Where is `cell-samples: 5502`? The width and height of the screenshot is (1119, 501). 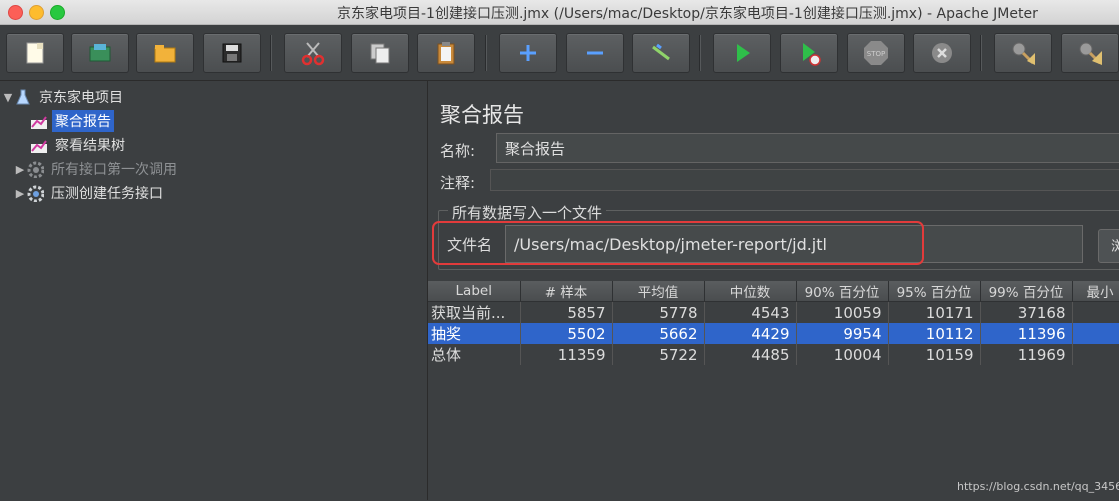 cell-samples: 5502 is located at coordinates (566, 333).